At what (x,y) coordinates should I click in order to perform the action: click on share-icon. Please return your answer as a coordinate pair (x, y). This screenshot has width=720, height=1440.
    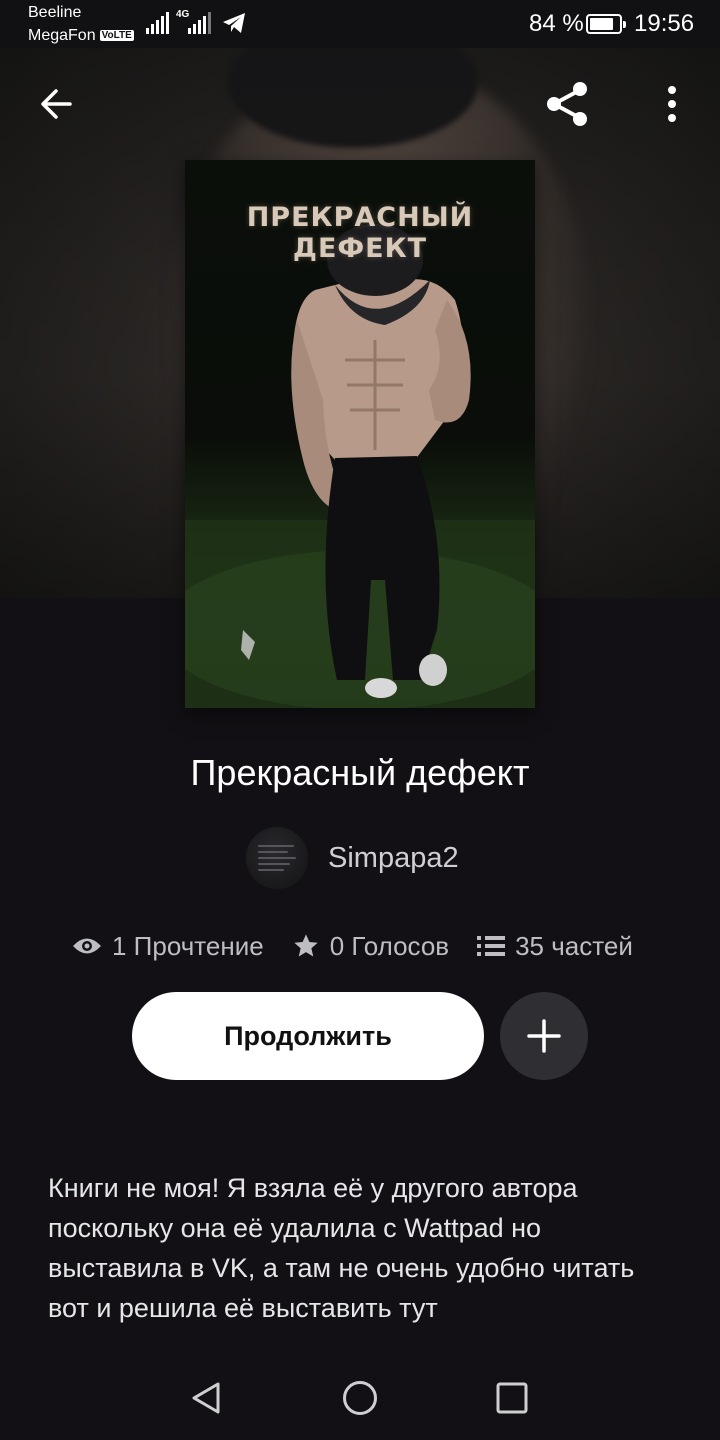
    Looking at the image, I should click on (567, 104).